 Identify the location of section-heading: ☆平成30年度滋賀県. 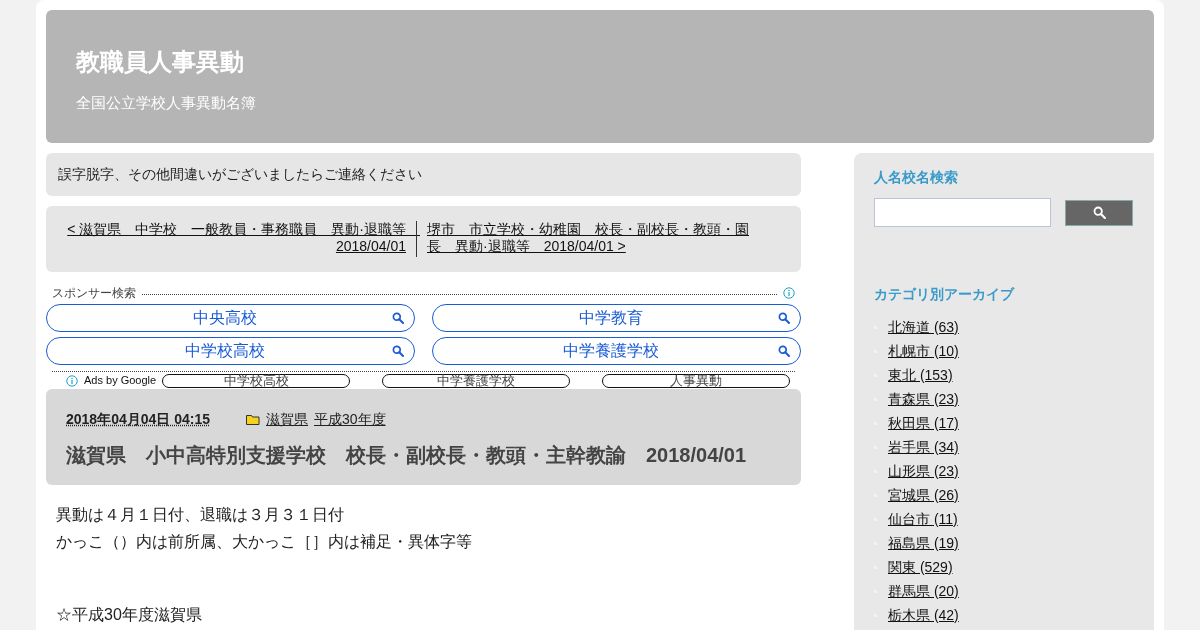
(129, 615).